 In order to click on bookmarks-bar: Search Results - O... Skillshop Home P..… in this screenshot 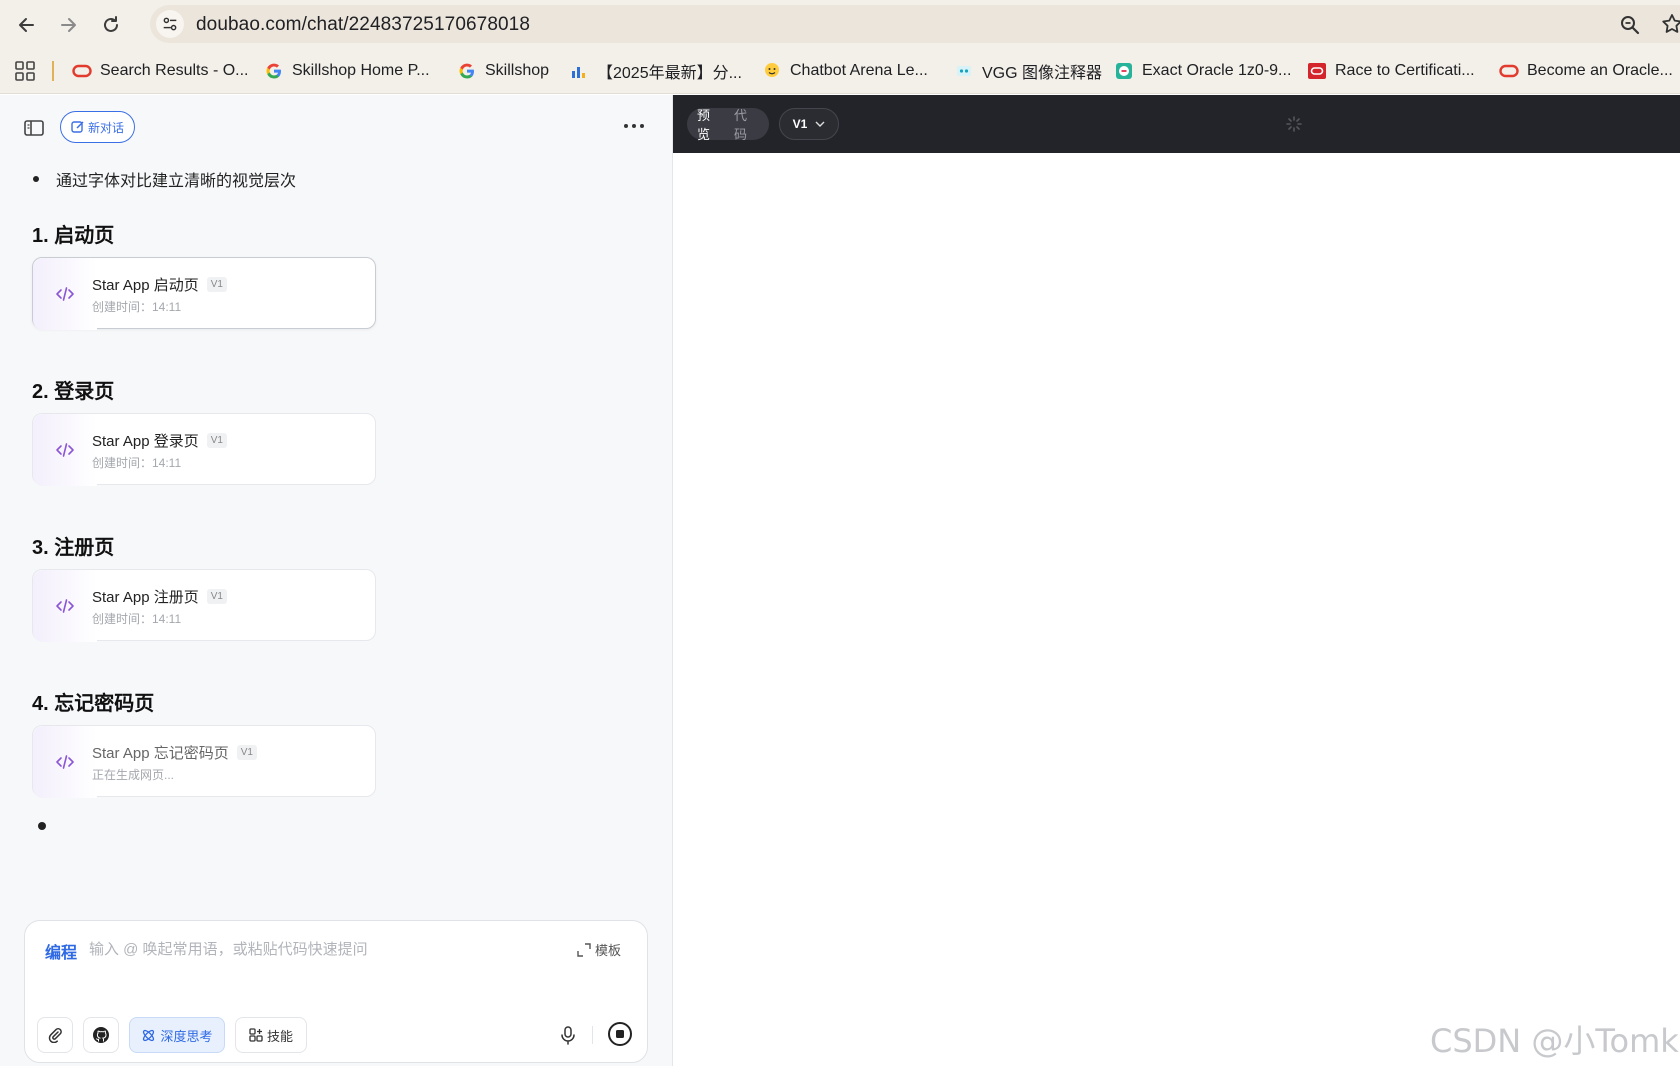, I will do `click(840, 71)`.